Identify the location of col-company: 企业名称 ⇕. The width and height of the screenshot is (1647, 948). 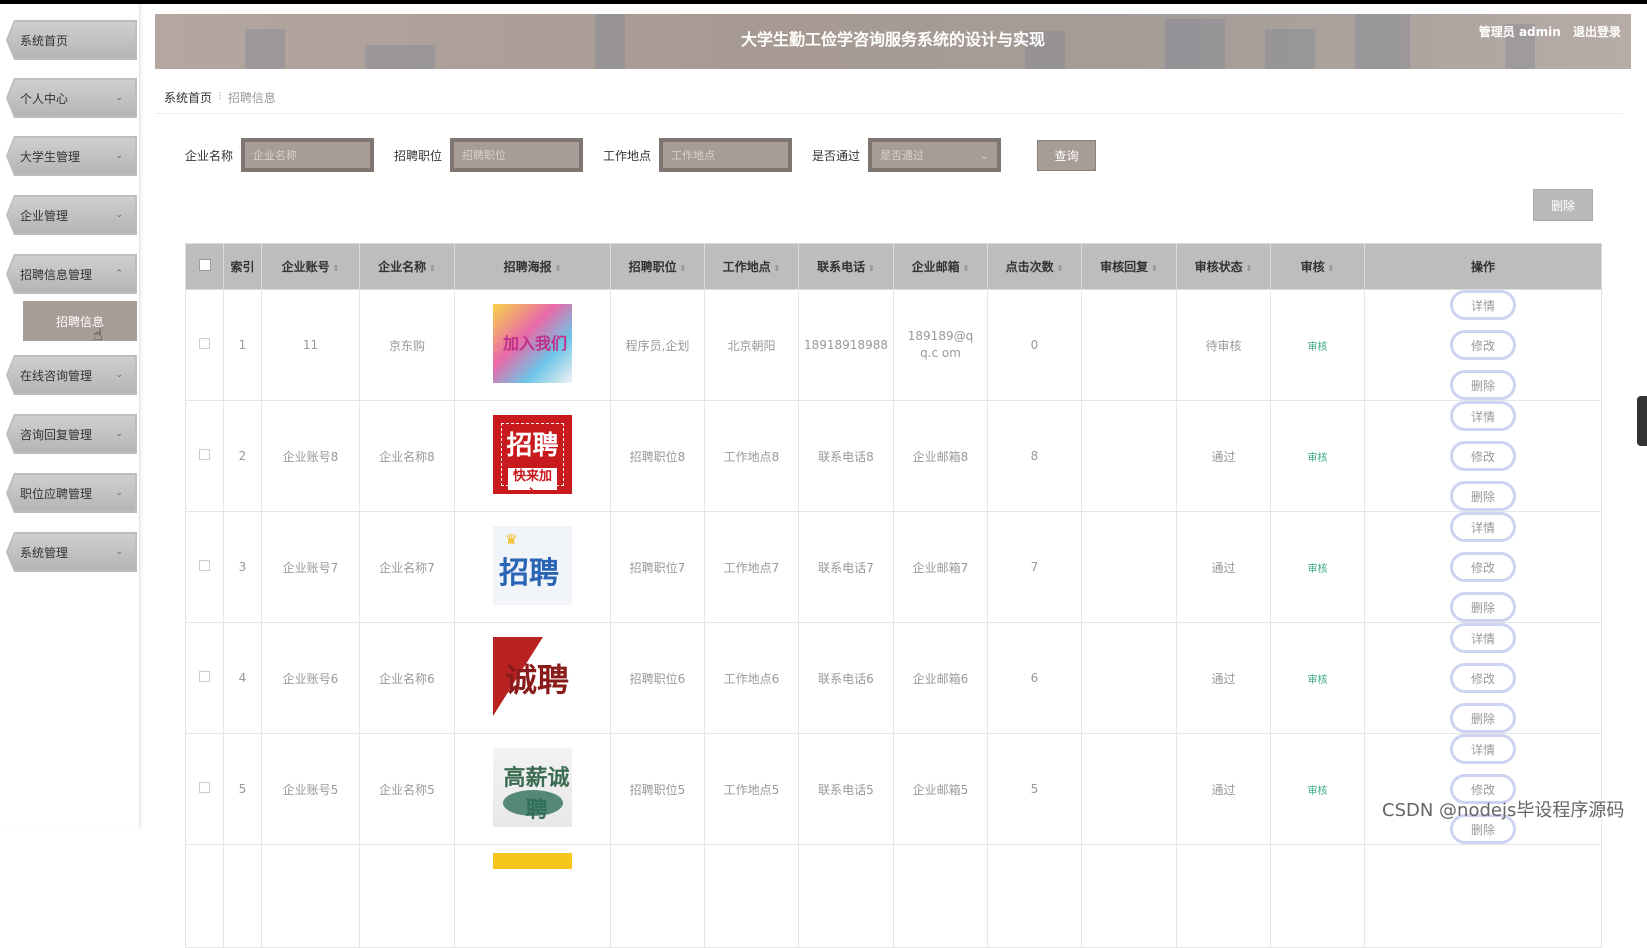
(407, 266).